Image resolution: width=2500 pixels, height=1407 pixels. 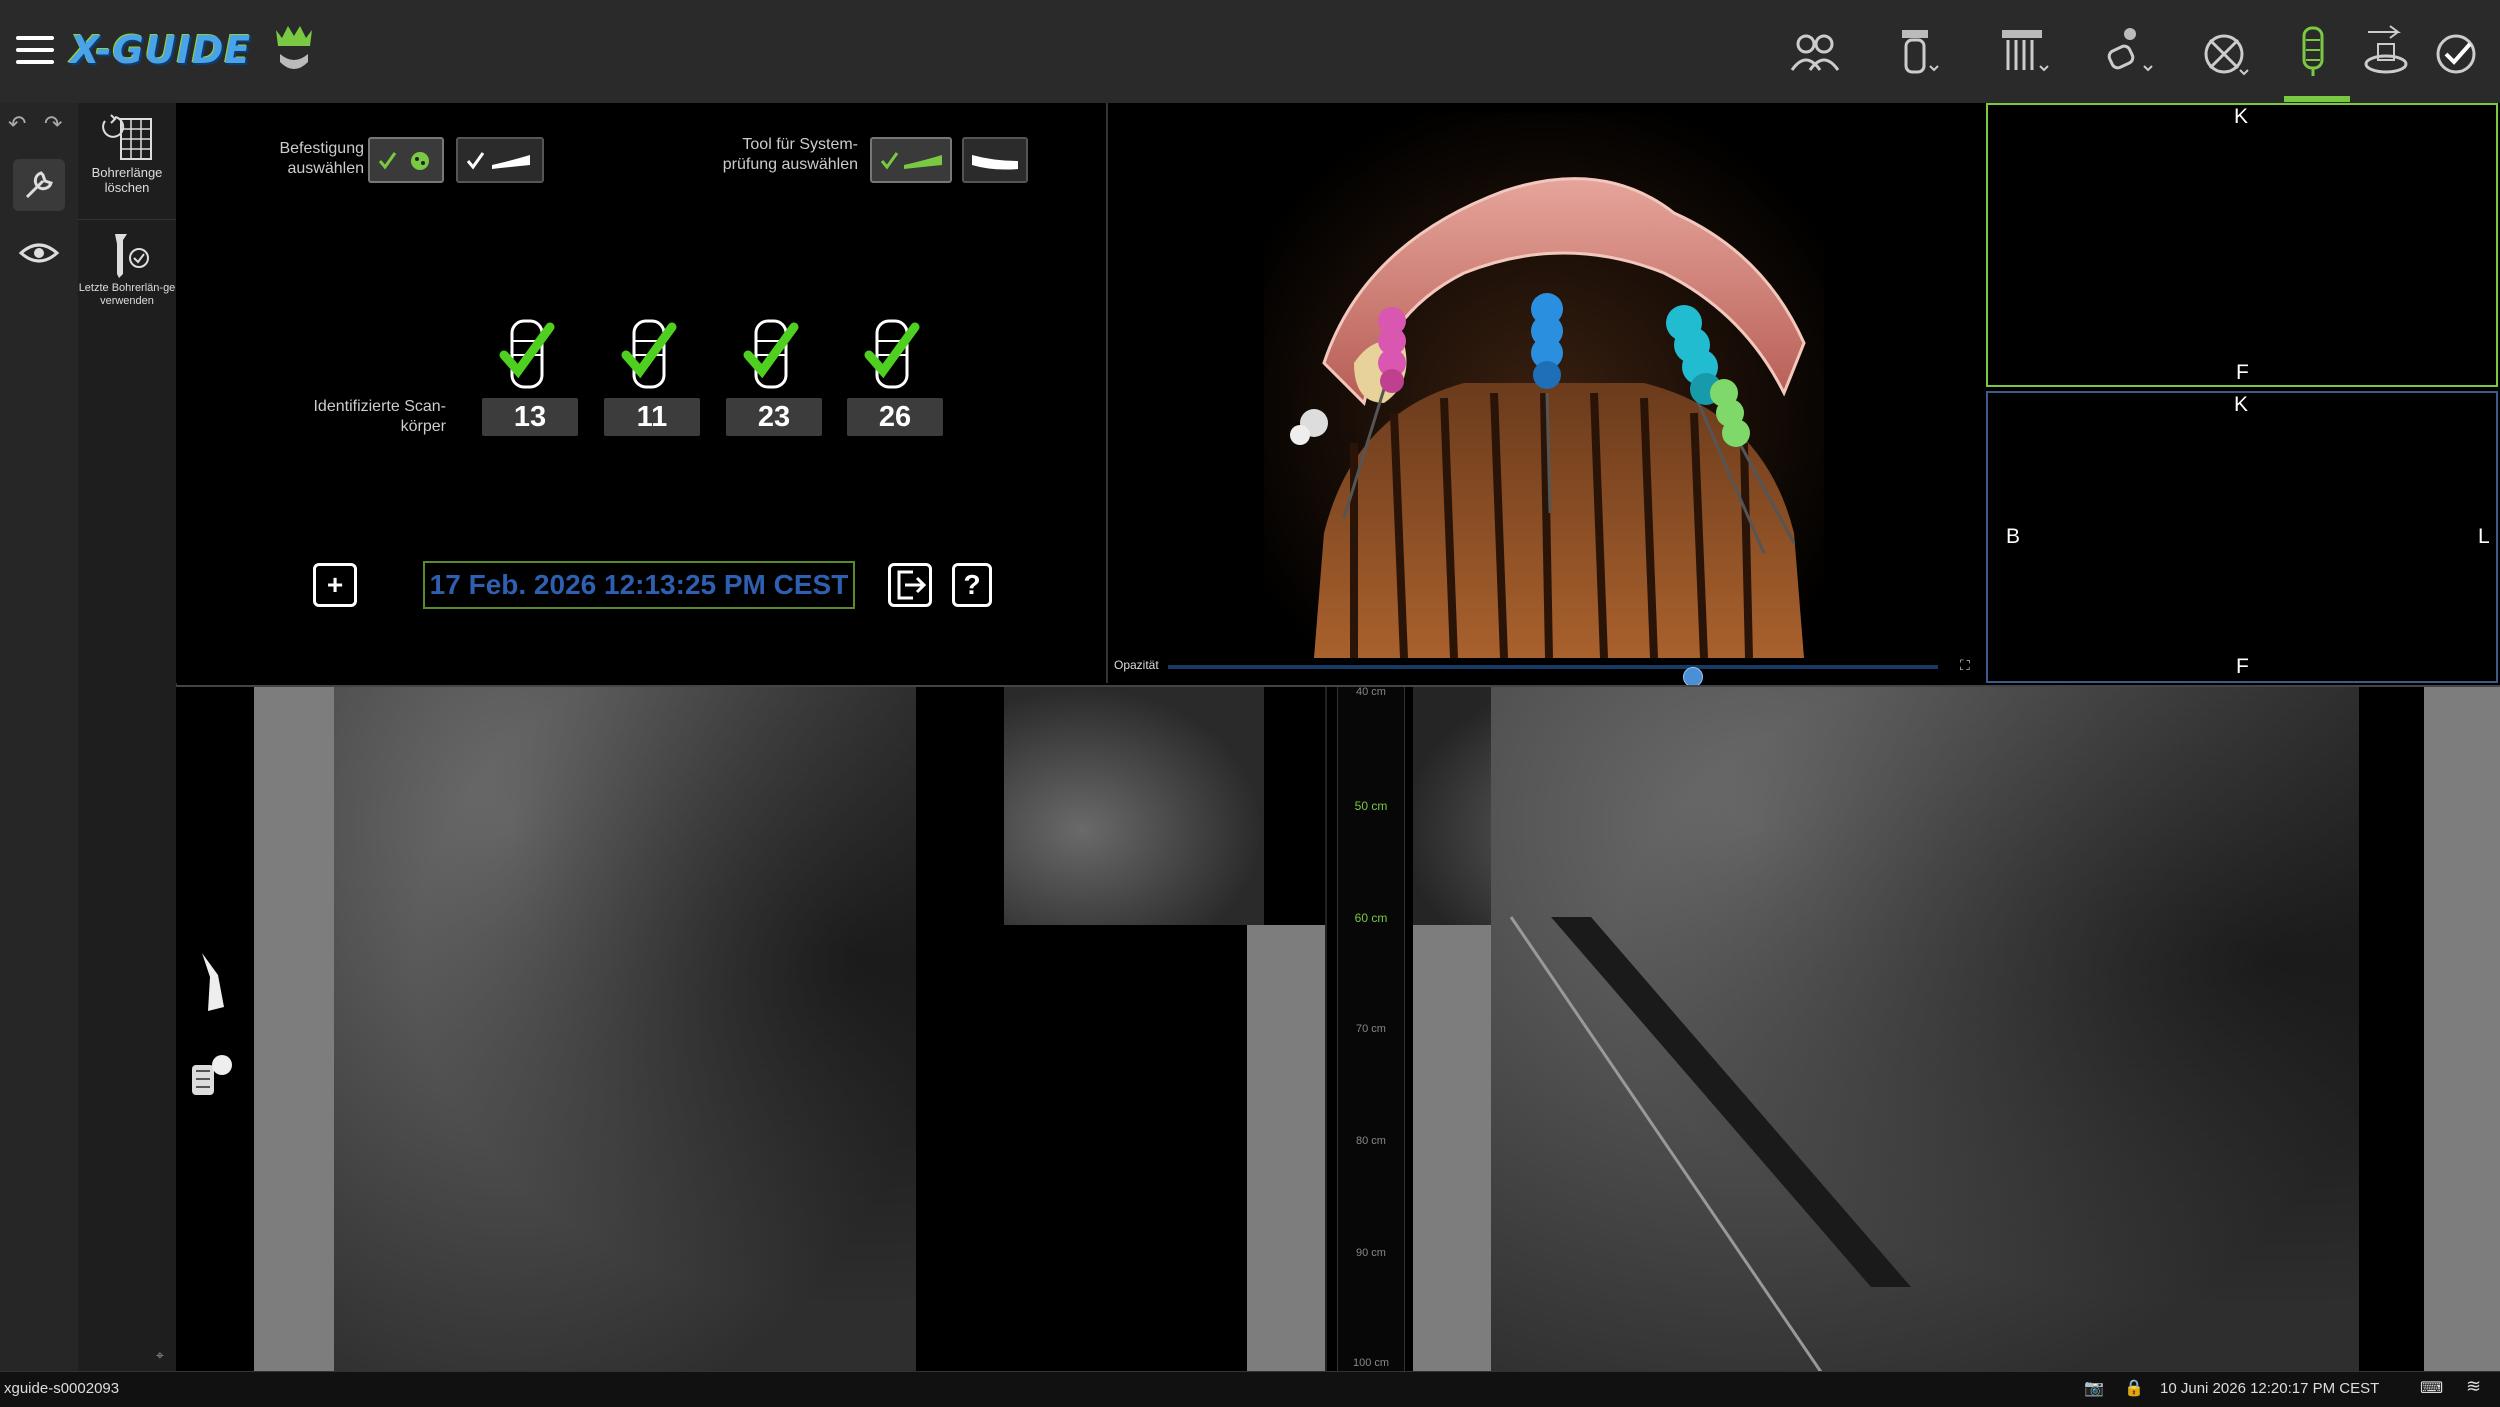 What do you see at coordinates (1371, 692) in the screenshot?
I see `ruler-tick: 40 cm` at bounding box center [1371, 692].